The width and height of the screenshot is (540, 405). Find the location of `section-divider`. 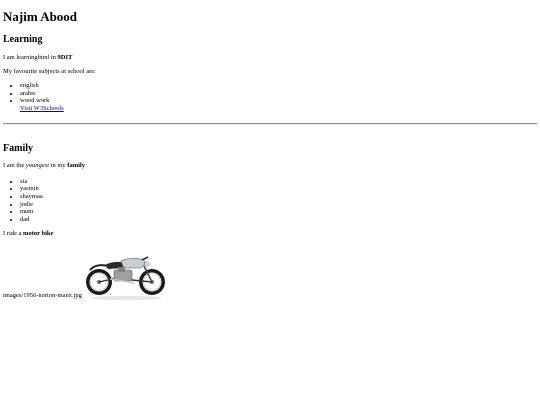

section-divider is located at coordinates (270, 123).